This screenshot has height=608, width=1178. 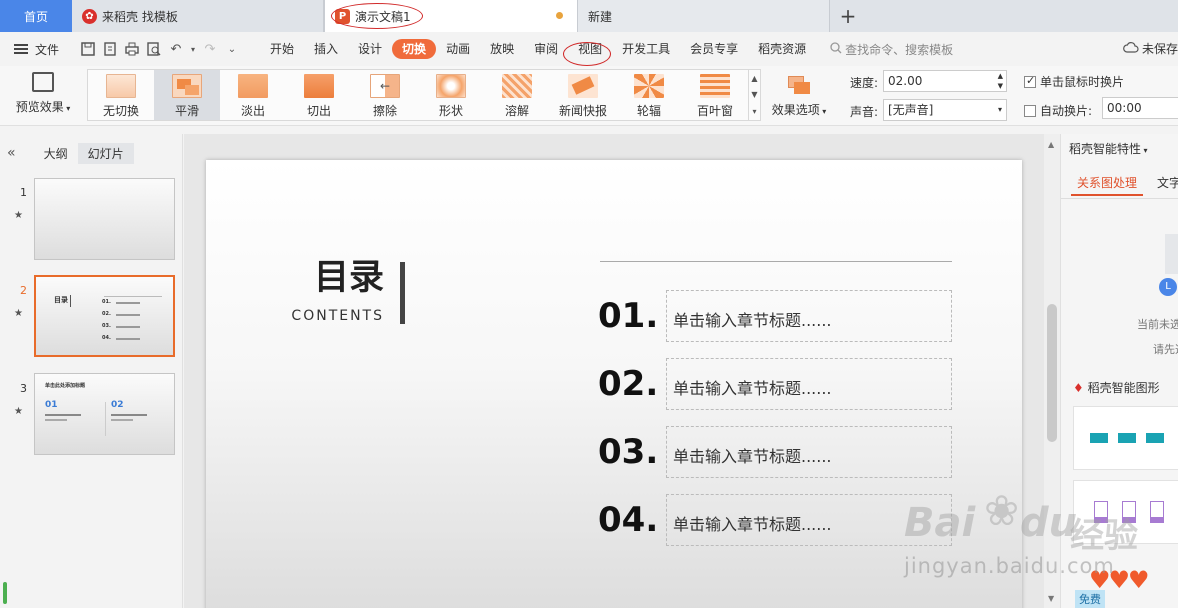 What do you see at coordinates (1030, 81) in the screenshot?
I see `on-click-checkbox` at bounding box center [1030, 81].